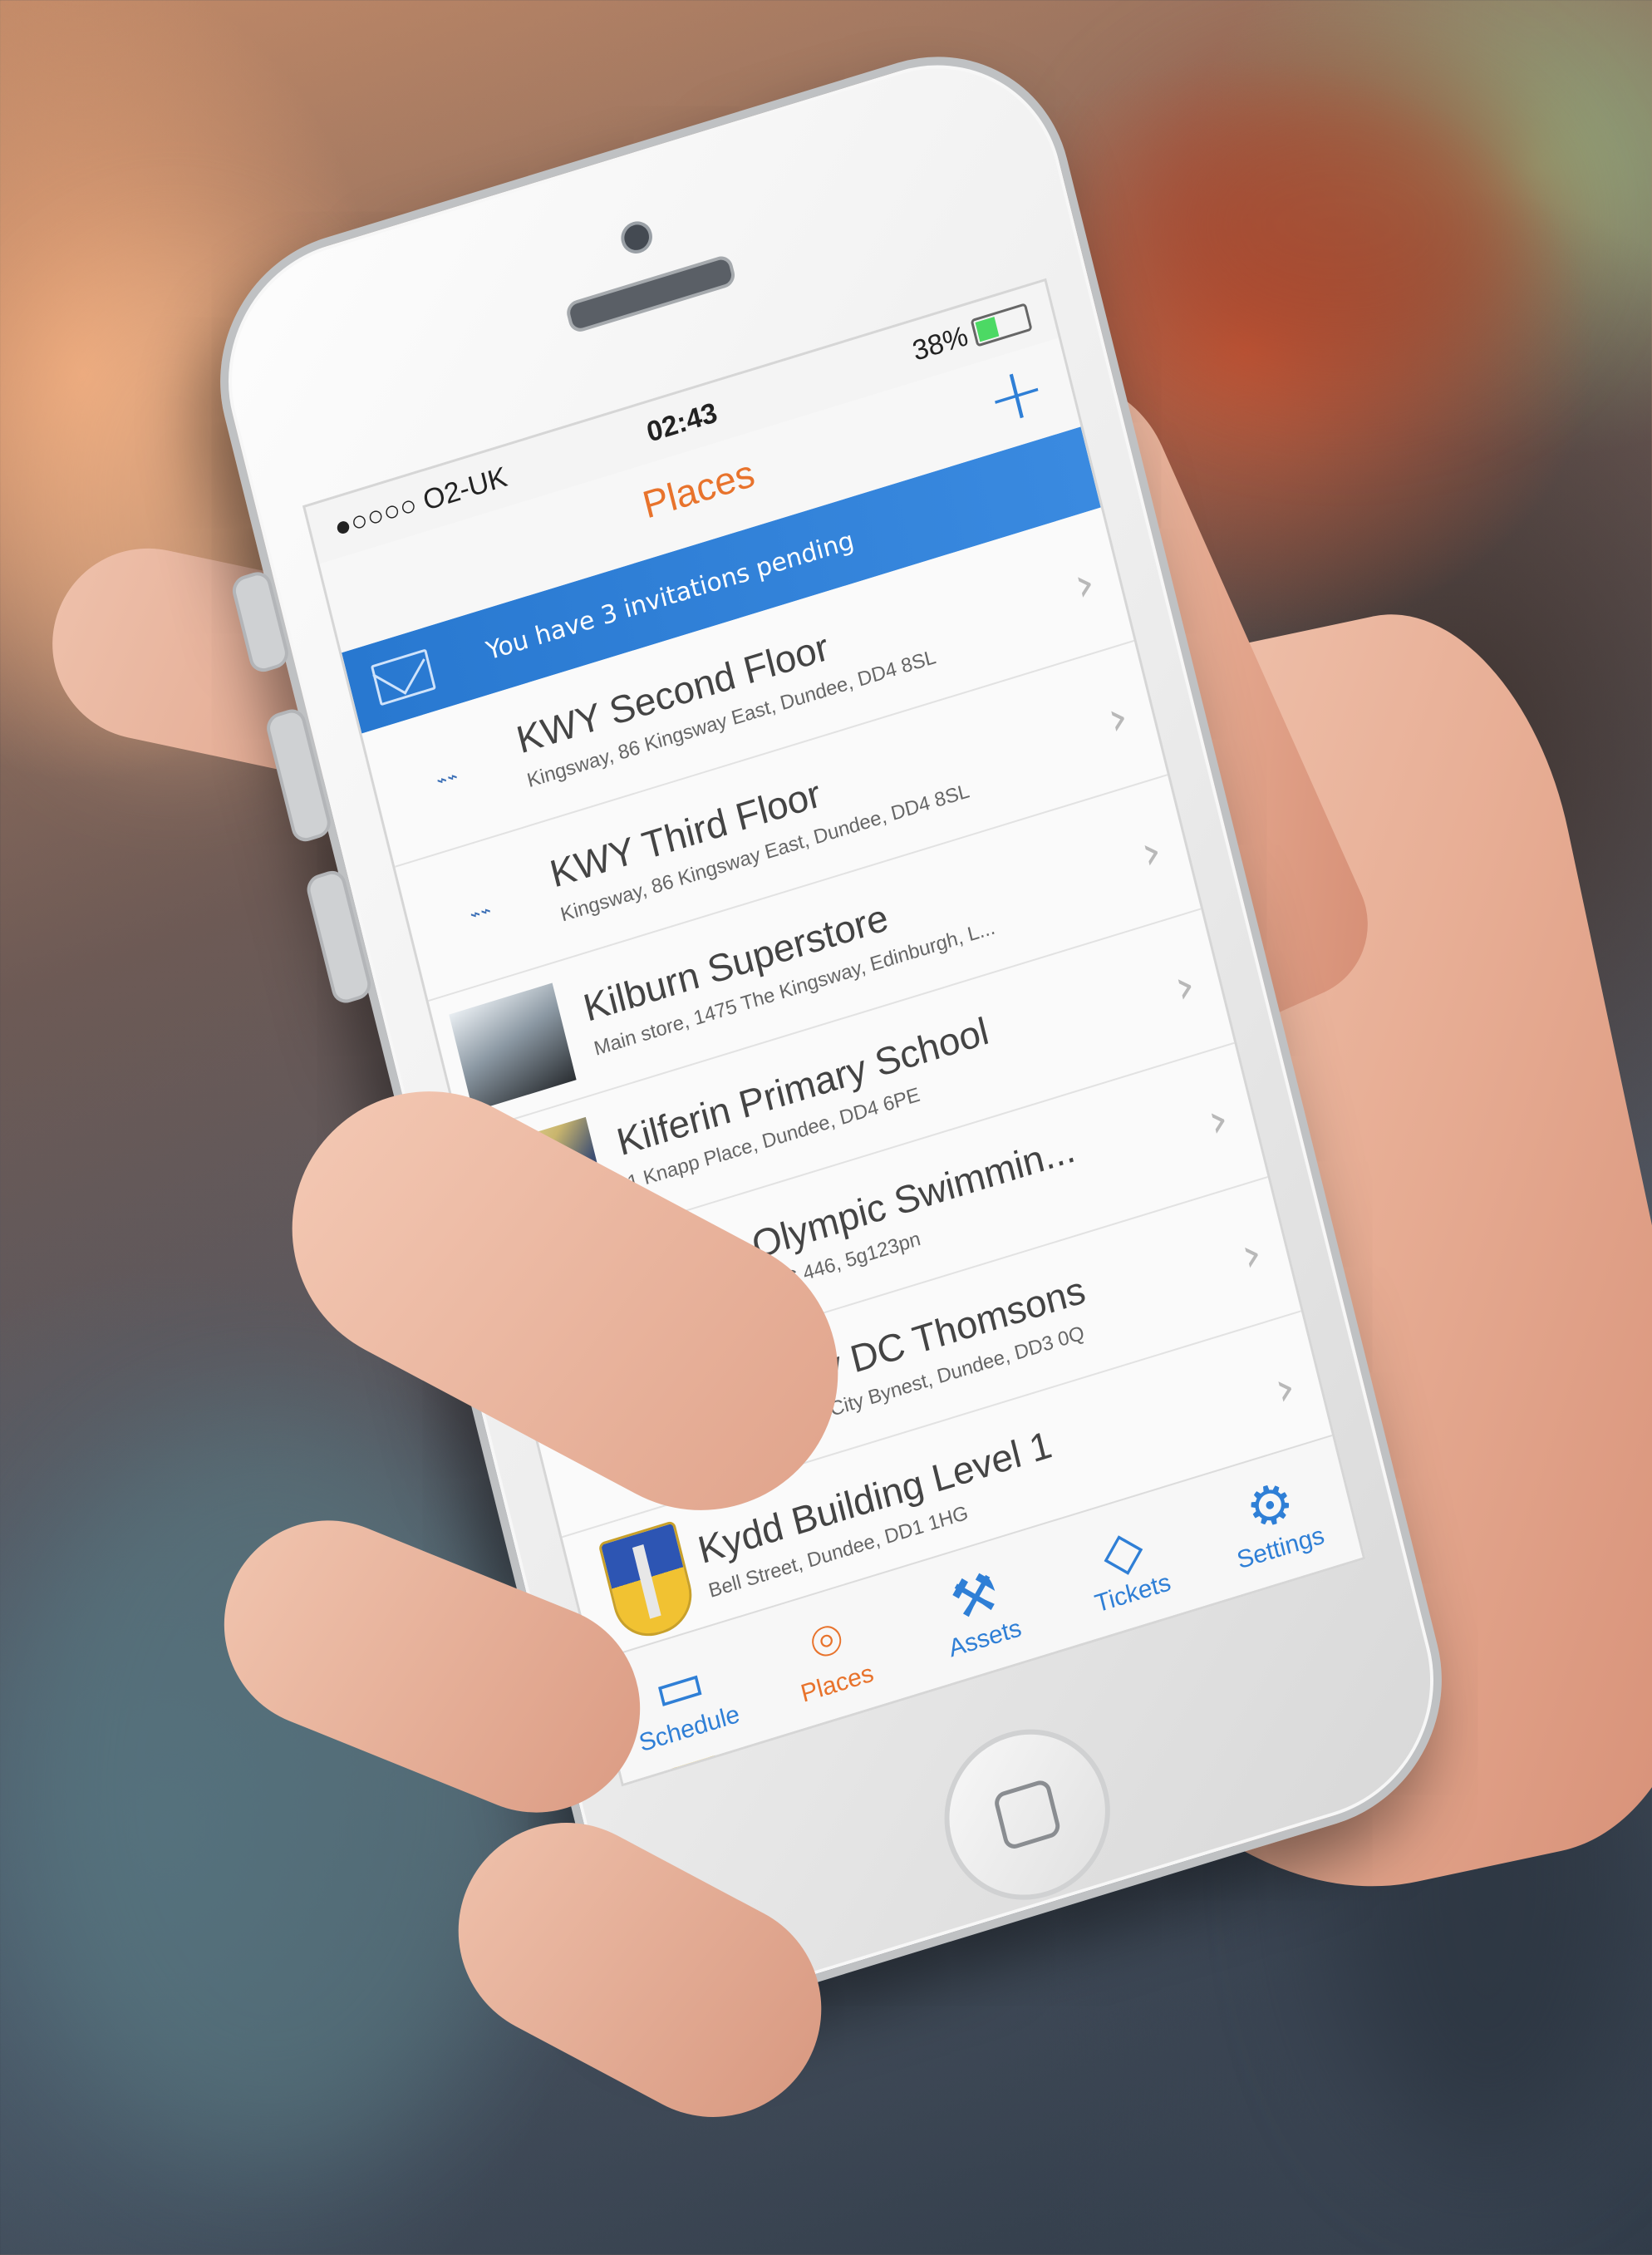 This screenshot has height=2255, width=1652. What do you see at coordinates (1001, 325) in the screenshot?
I see `battery-icon` at bounding box center [1001, 325].